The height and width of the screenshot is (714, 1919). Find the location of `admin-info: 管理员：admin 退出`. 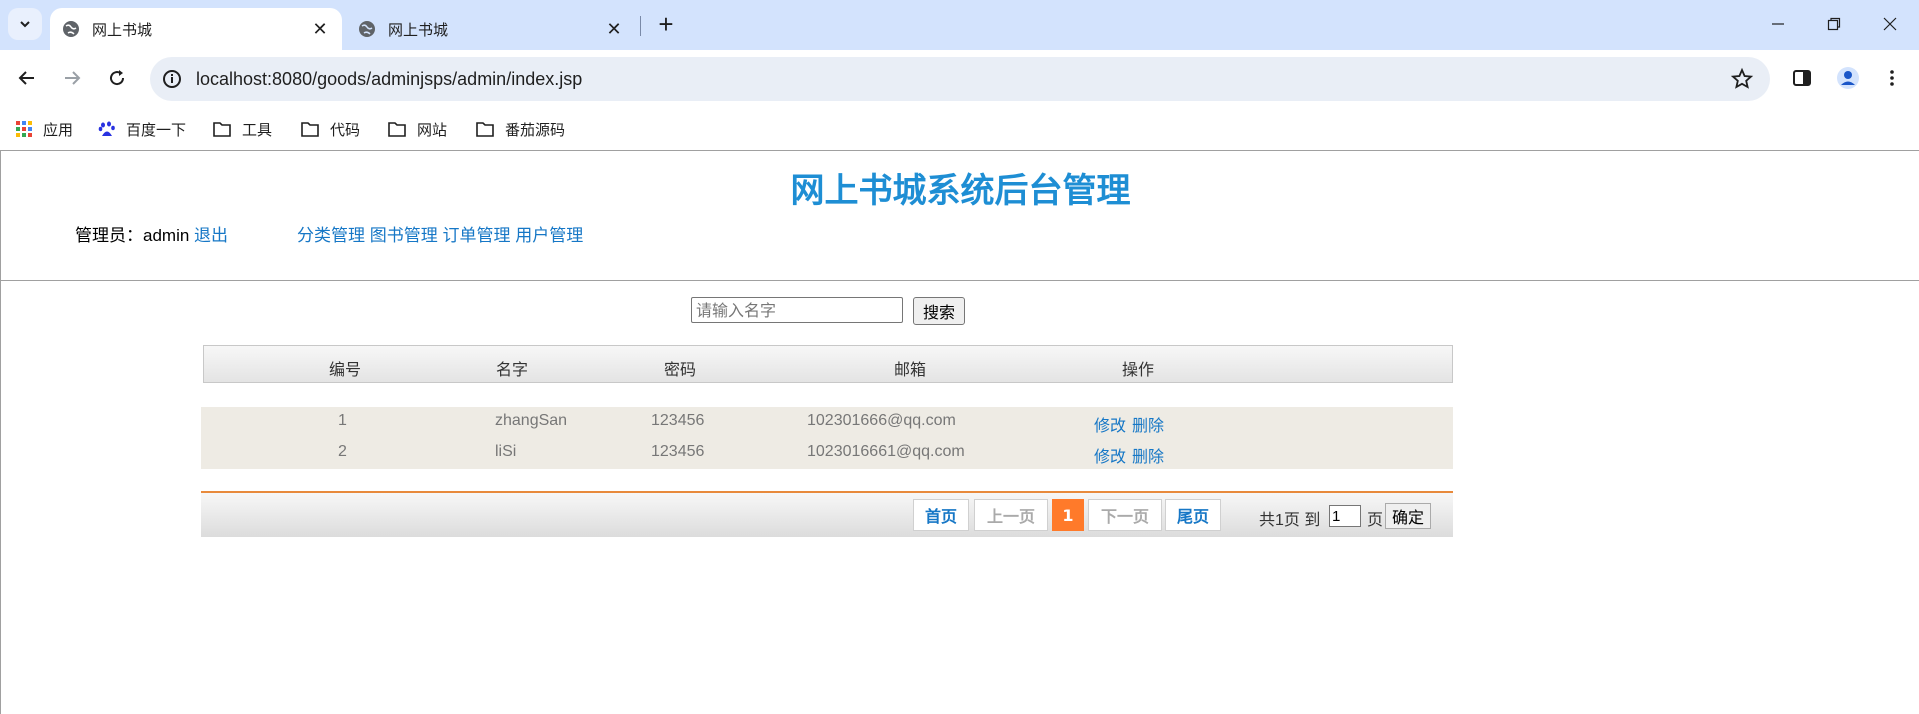

admin-info: 管理员：admin 退出 is located at coordinates (151, 233).